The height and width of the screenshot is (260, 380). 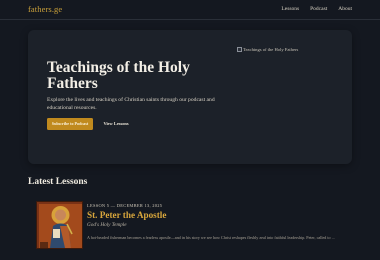 I want to click on st-peter-icon, so click(x=59, y=225).